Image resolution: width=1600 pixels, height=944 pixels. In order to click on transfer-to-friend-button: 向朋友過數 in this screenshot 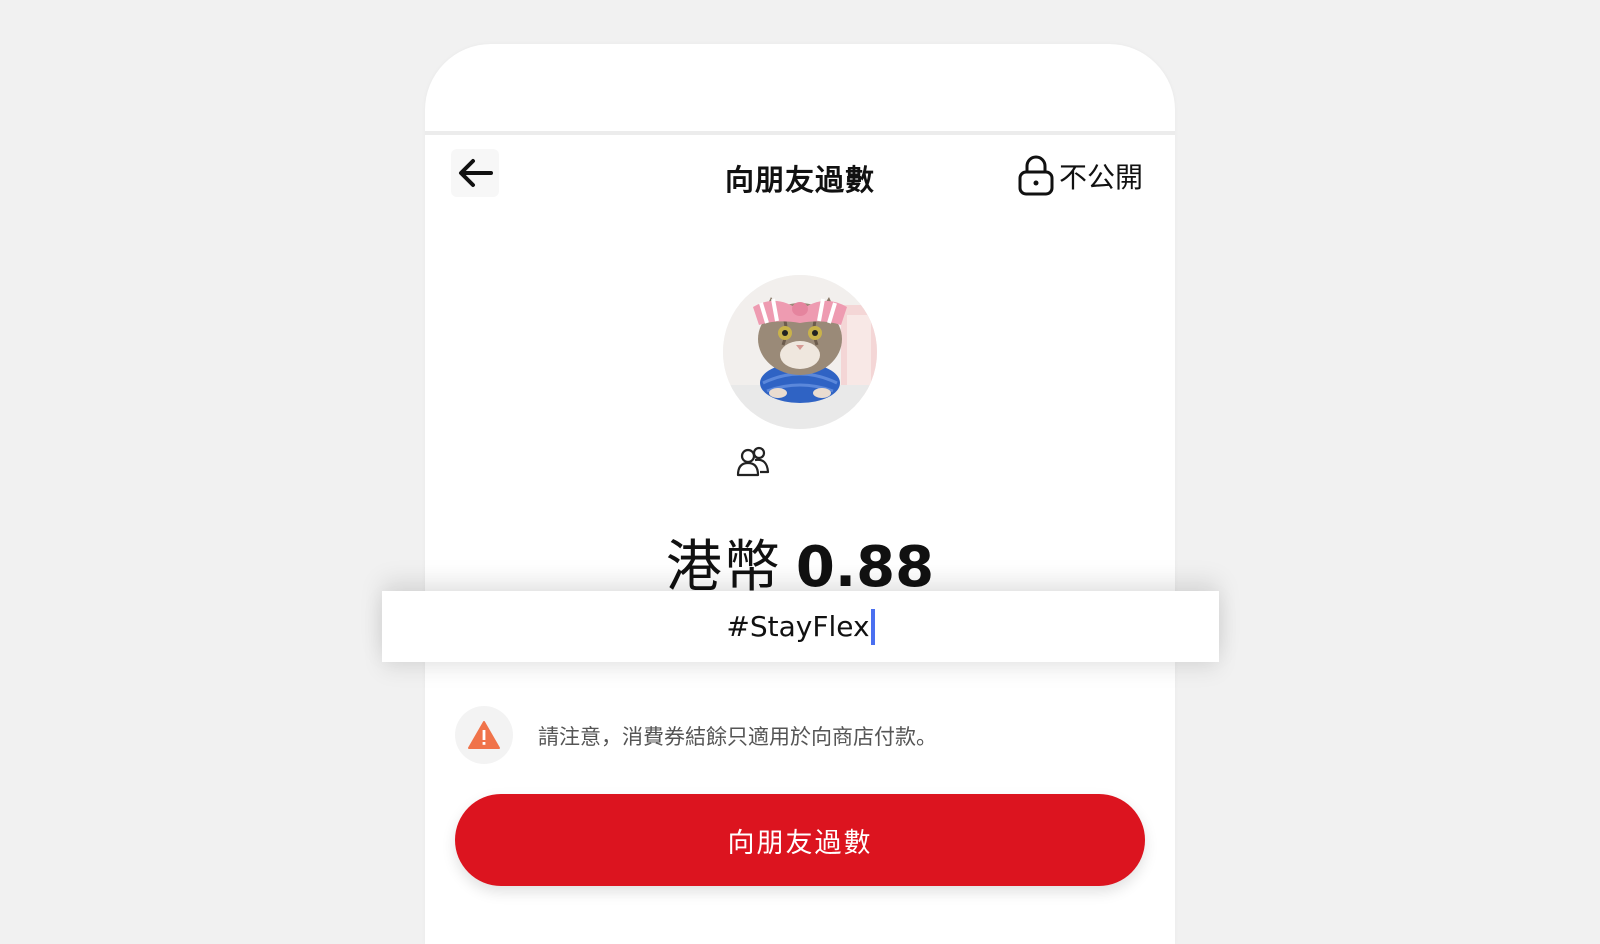, I will do `click(800, 840)`.